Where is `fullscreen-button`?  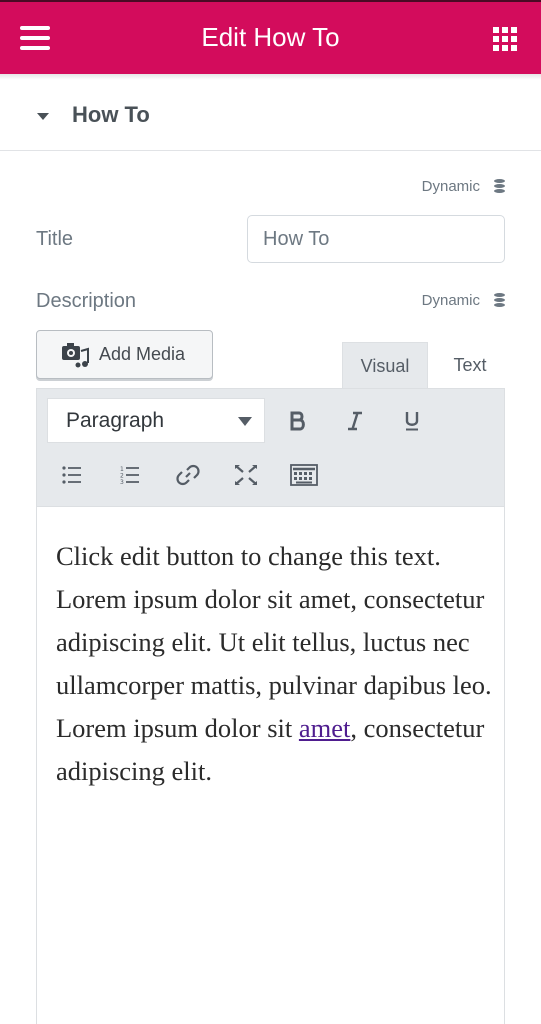
fullscreen-button is located at coordinates (246, 475).